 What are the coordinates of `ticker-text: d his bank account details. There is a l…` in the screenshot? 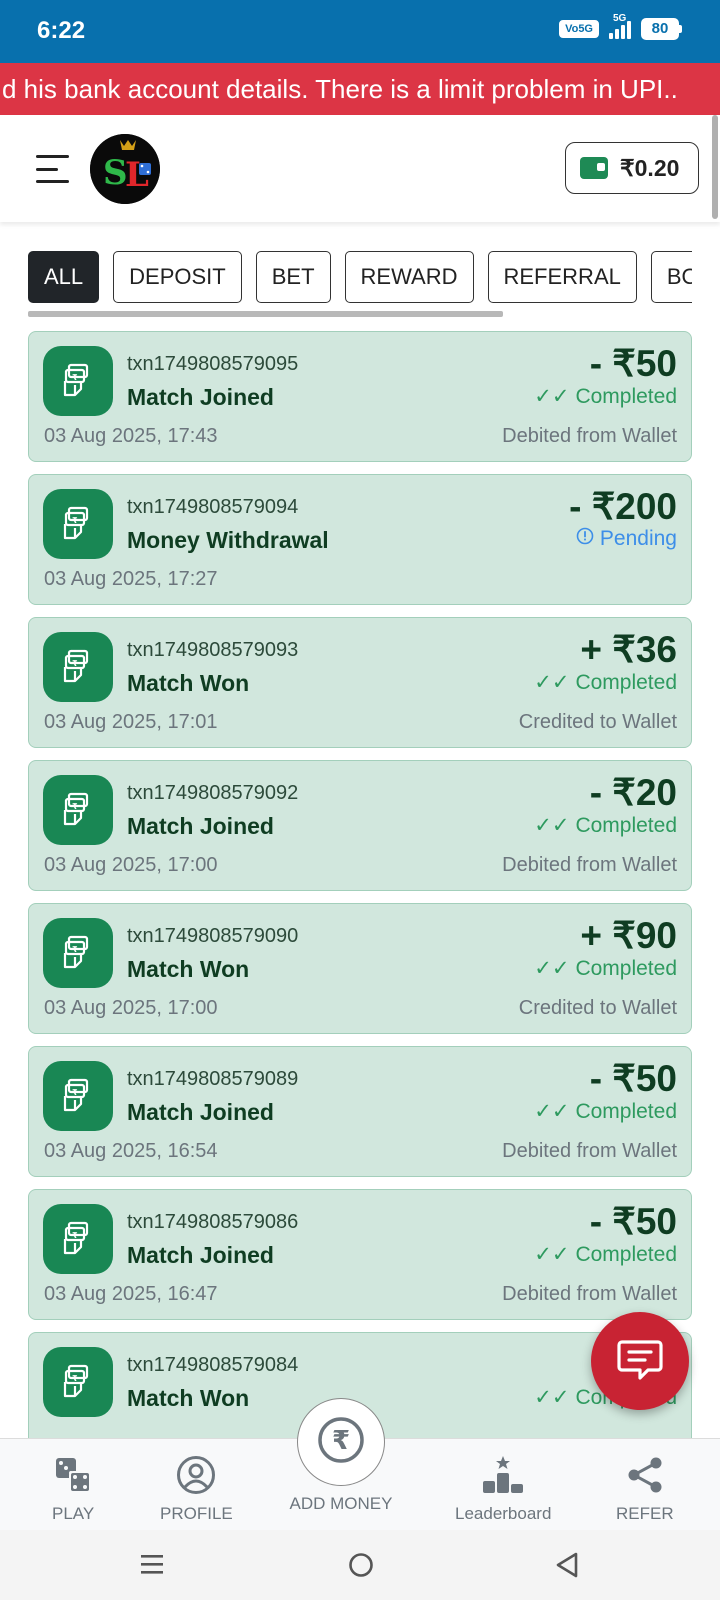 It's located at (340, 89).